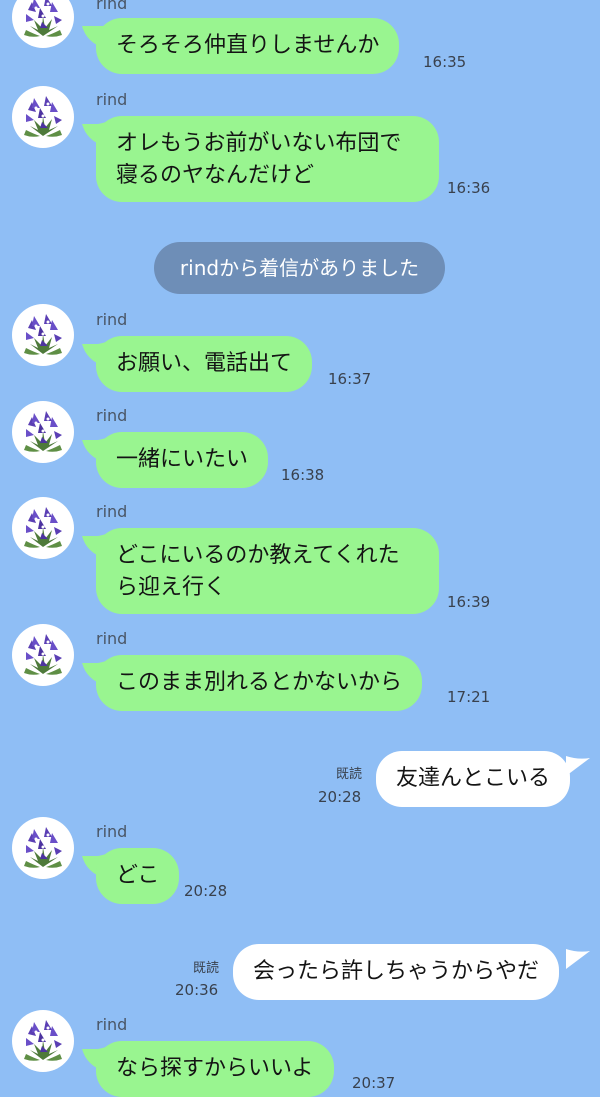 The height and width of the screenshot is (1097, 600). What do you see at coordinates (204, 364) in the screenshot?
I see `message-bubble: お願い、電話出て` at bounding box center [204, 364].